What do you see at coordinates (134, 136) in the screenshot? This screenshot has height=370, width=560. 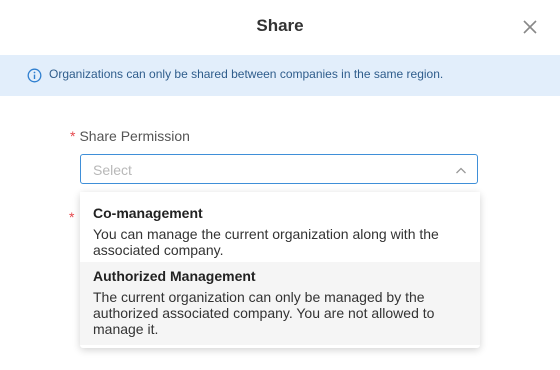 I see `share-permission-label-text: Share Permission` at bounding box center [134, 136].